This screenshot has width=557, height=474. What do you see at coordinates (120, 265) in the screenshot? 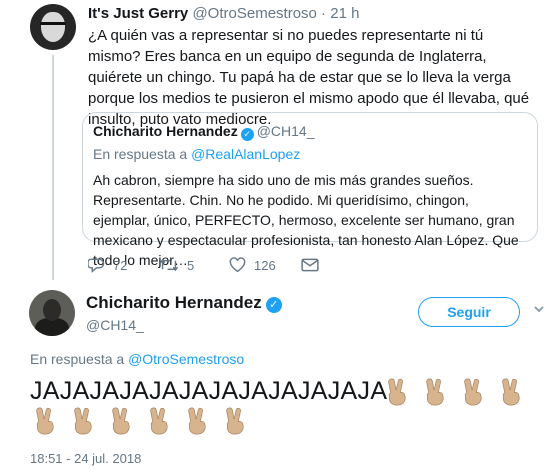
I see `reply-count: 72` at bounding box center [120, 265].